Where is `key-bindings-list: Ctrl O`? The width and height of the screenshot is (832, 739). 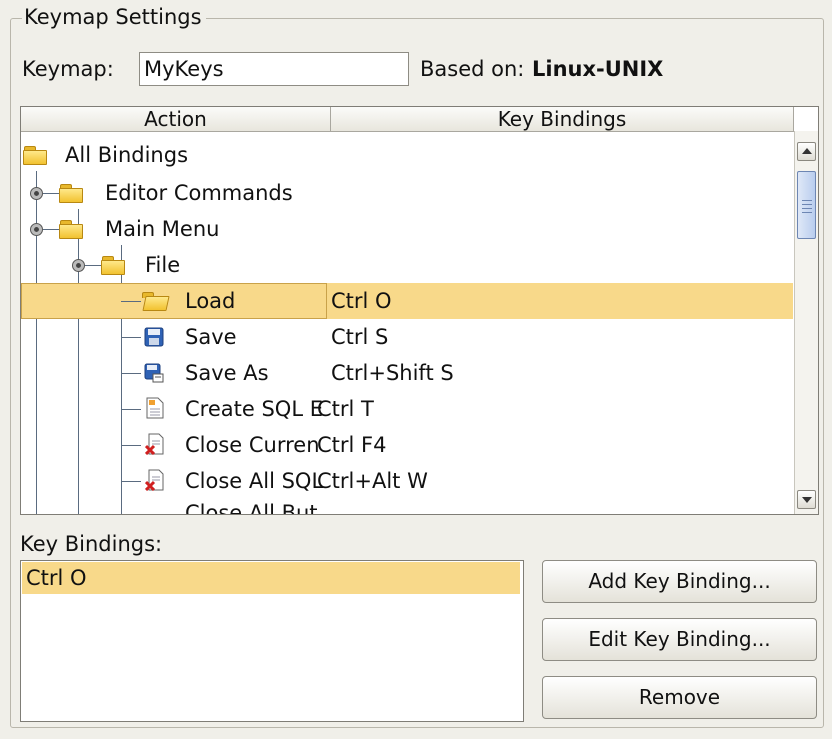
key-bindings-list: Ctrl O is located at coordinates (272, 641).